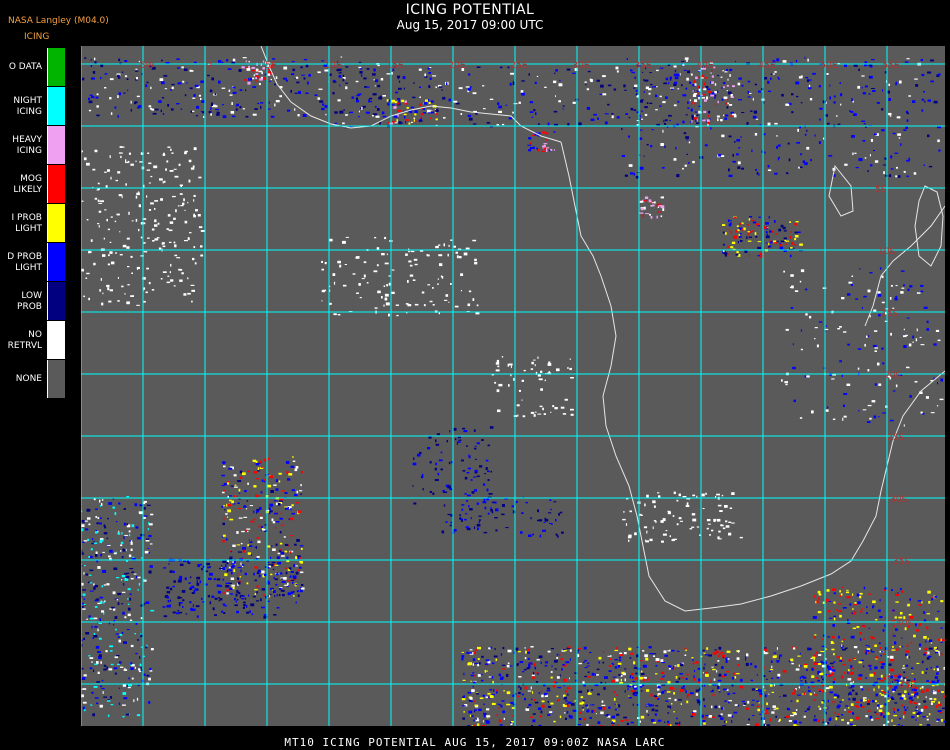 The width and height of the screenshot is (950, 750). What do you see at coordinates (26, 217) in the screenshot?
I see `legend-label-line: I PROB` at bounding box center [26, 217].